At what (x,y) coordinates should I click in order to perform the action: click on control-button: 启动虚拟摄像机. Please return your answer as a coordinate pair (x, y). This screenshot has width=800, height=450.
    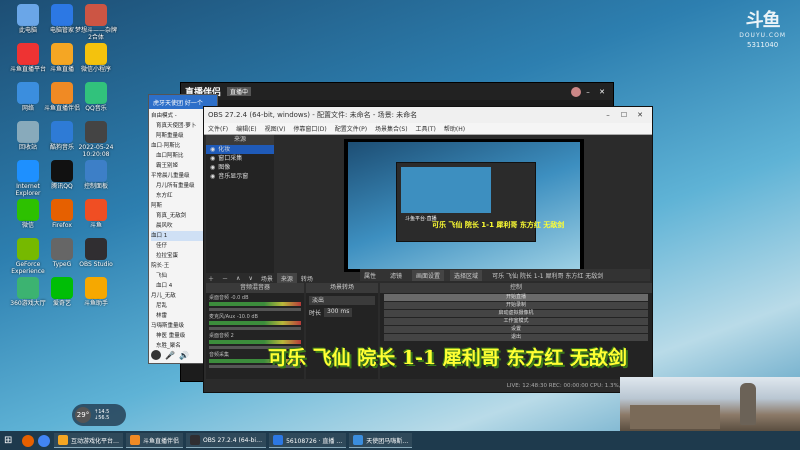
    Looking at the image, I should click on (516, 313).